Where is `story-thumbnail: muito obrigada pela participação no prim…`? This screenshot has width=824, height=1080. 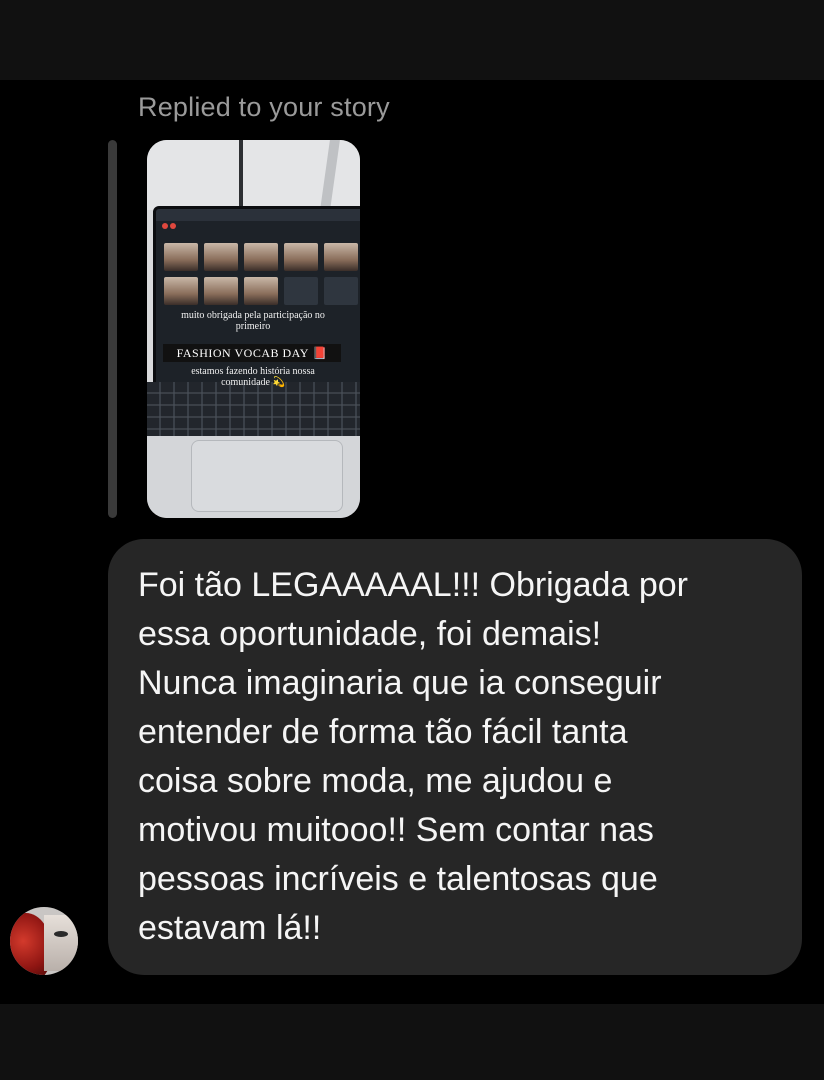 story-thumbnail: muito obrigada pela participação no prim… is located at coordinates (253, 329).